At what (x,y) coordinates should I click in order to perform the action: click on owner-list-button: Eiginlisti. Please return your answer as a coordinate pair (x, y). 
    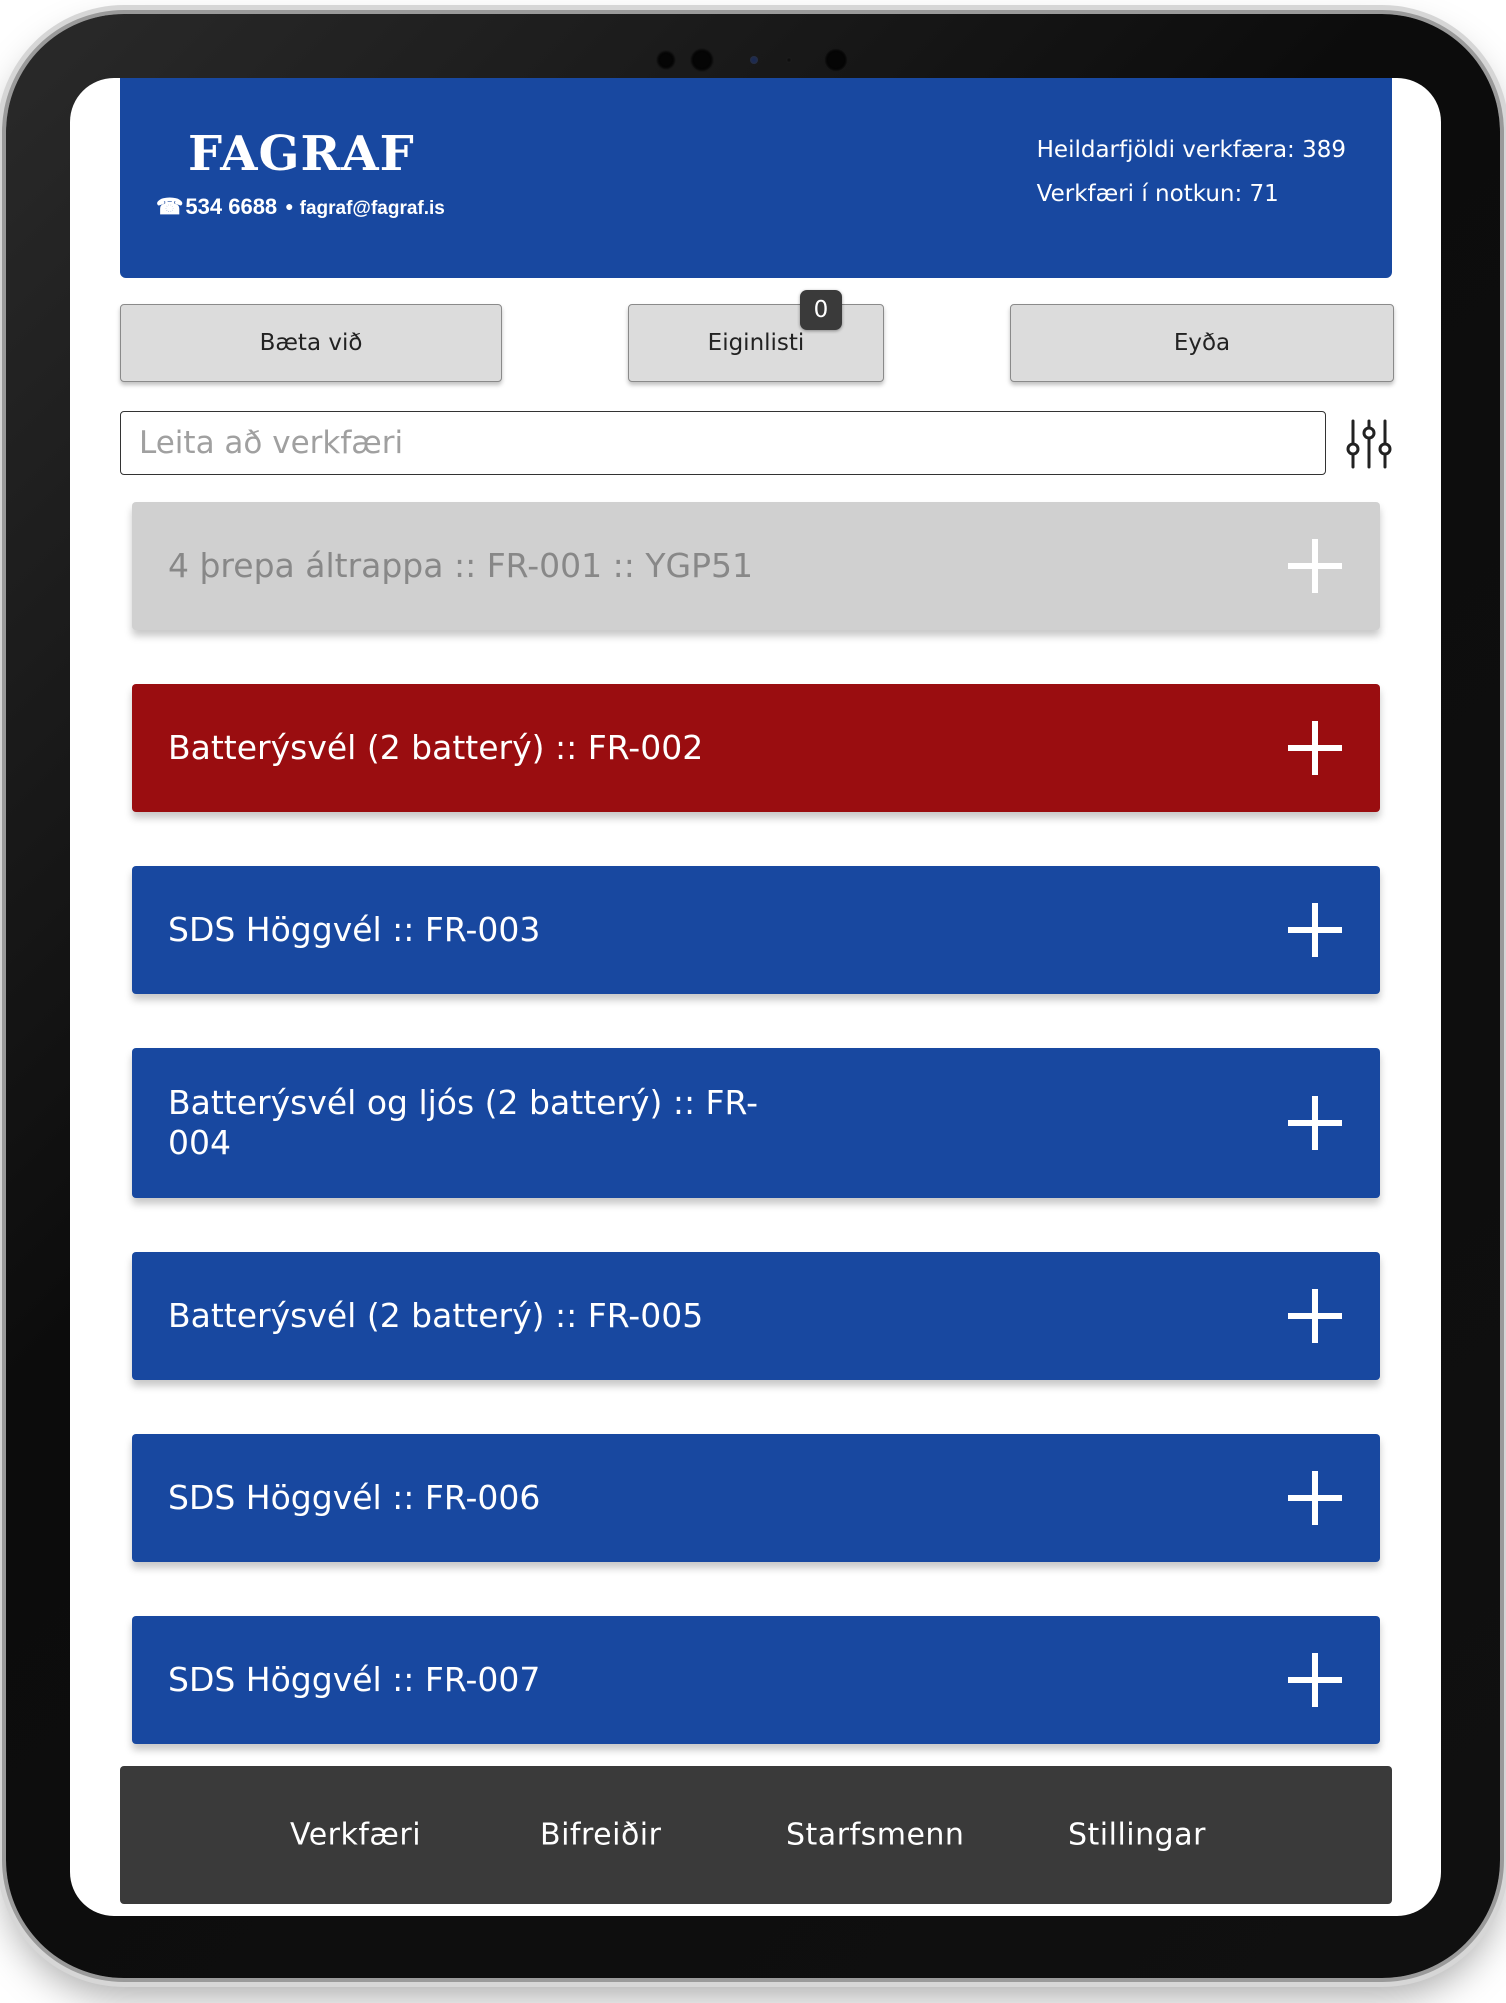
    Looking at the image, I should click on (756, 343).